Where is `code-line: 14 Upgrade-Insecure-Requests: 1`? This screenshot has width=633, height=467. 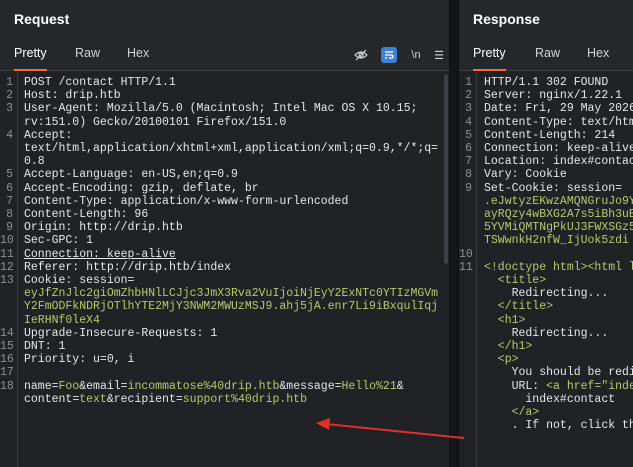 code-line: 14 Upgrade-Insecure-Requests: 1 is located at coordinates (224, 333).